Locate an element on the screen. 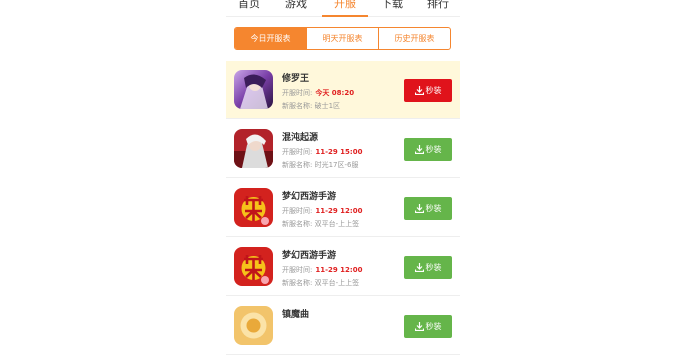  server-name-line: 新服名称: 时光17区-6服 is located at coordinates (320, 165).